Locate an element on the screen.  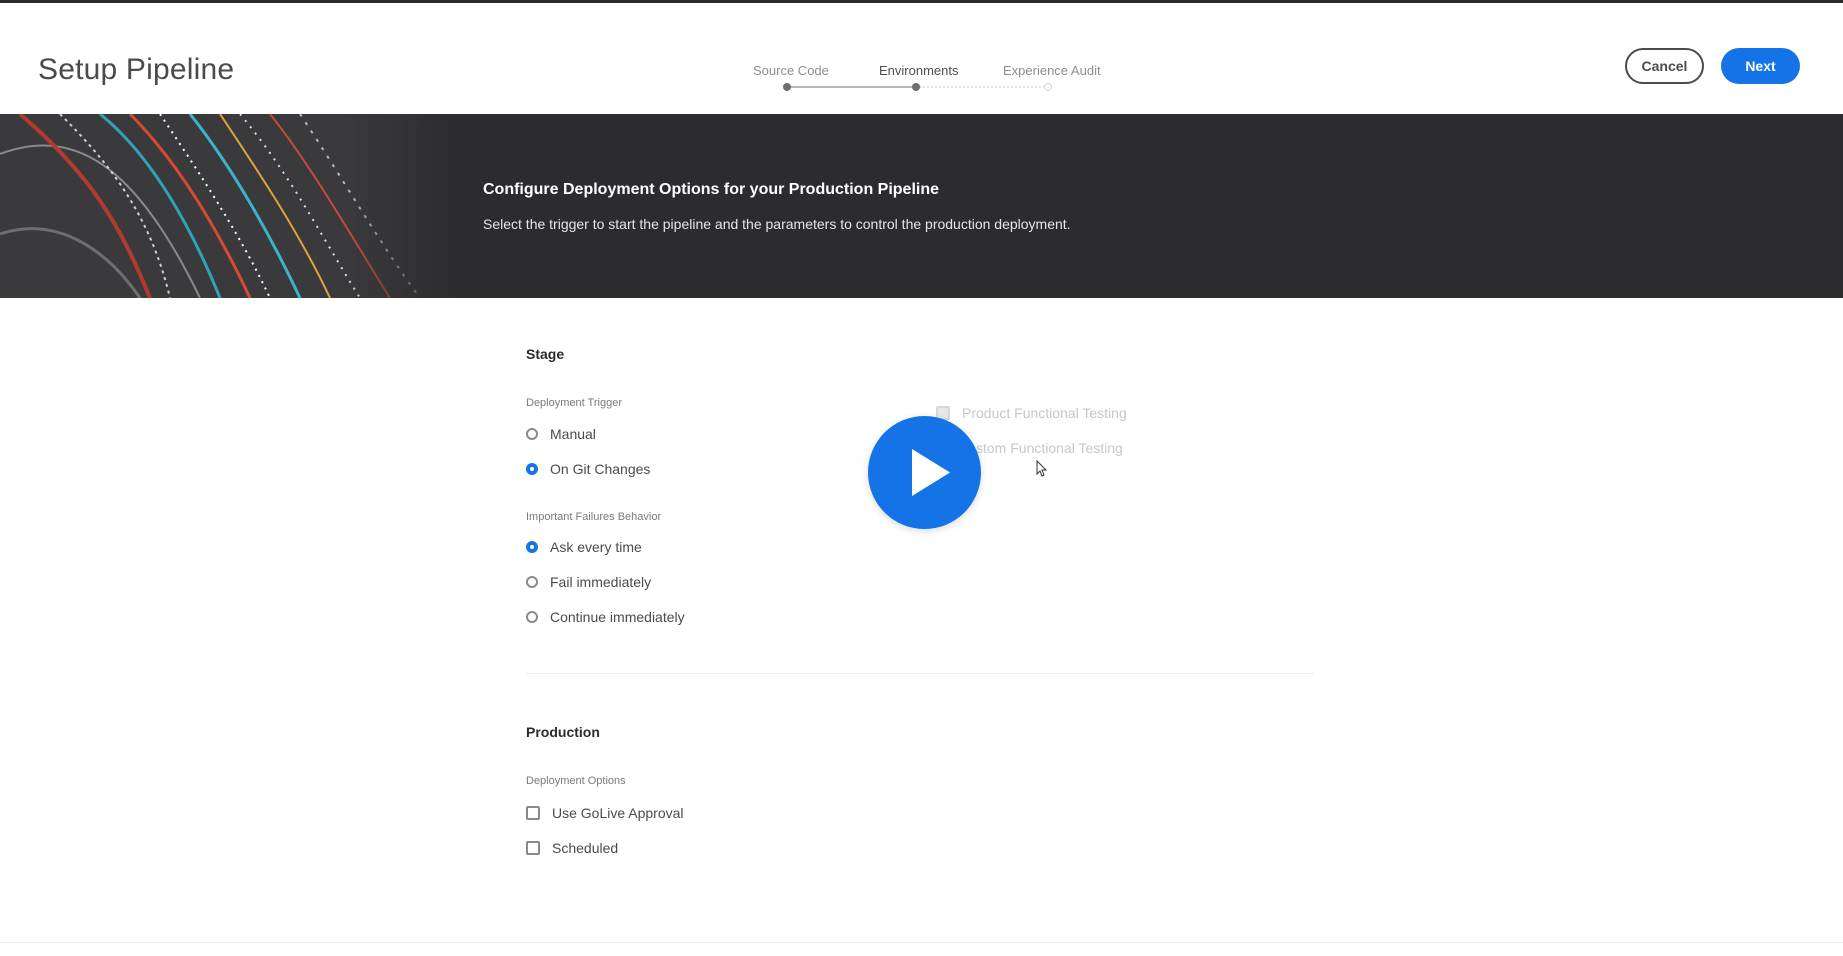
option-label: Manual is located at coordinates (573, 434).